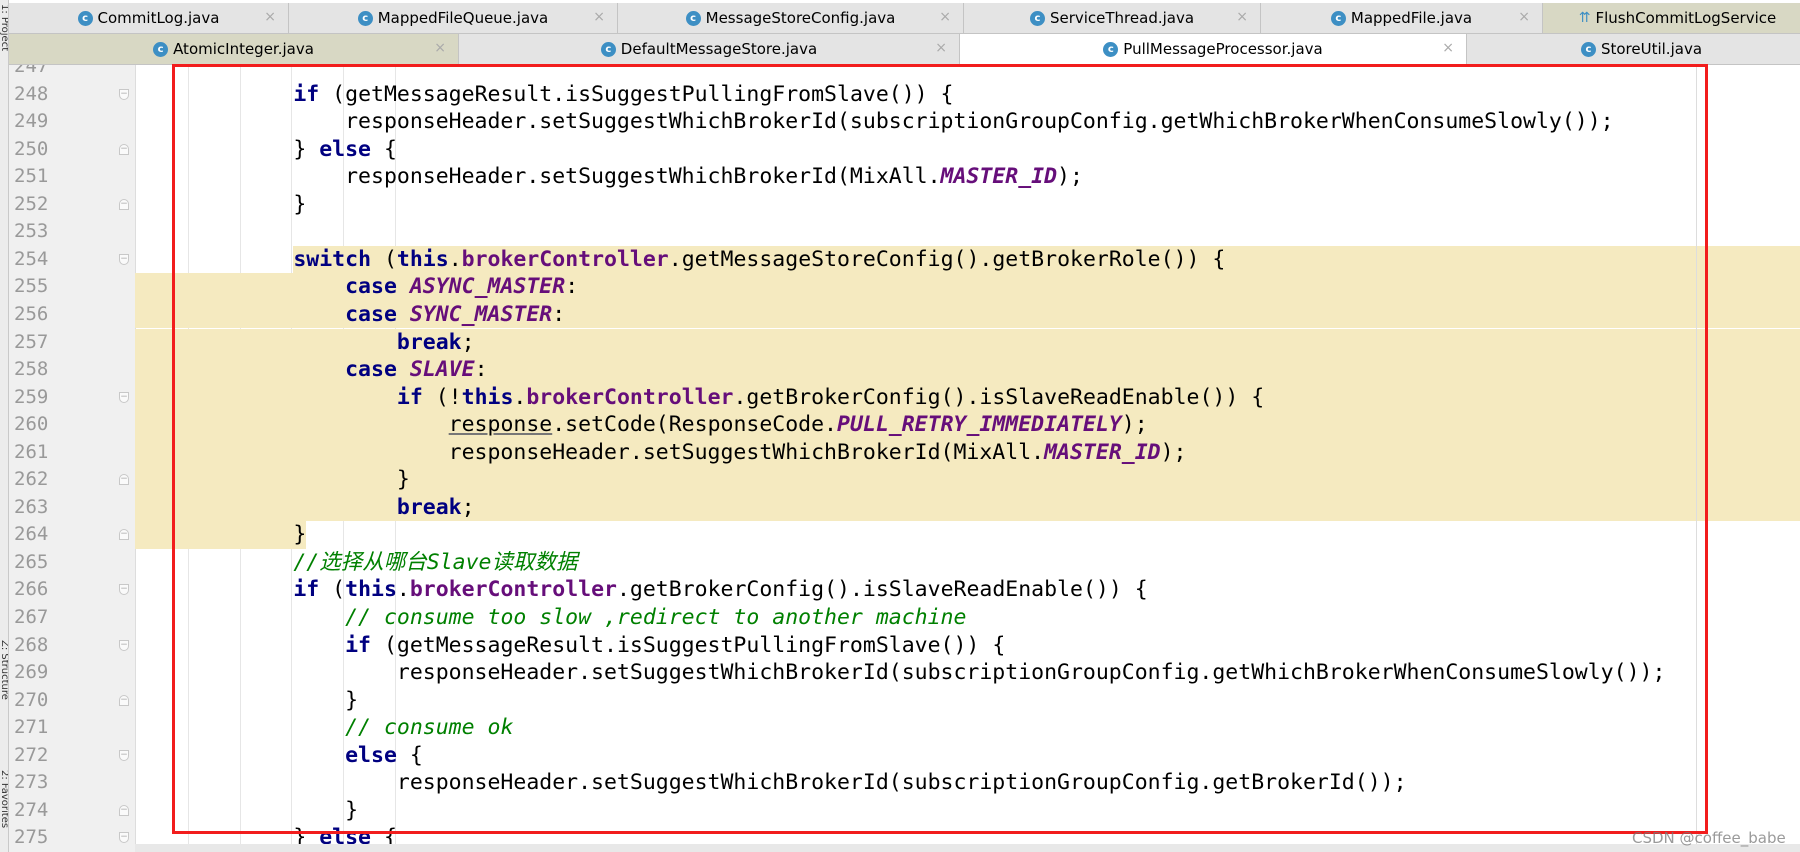 Image resolution: width=1800 pixels, height=852 pixels. What do you see at coordinates (31, 561) in the screenshot?
I see `line-number: 265` at bounding box center [31, 561].